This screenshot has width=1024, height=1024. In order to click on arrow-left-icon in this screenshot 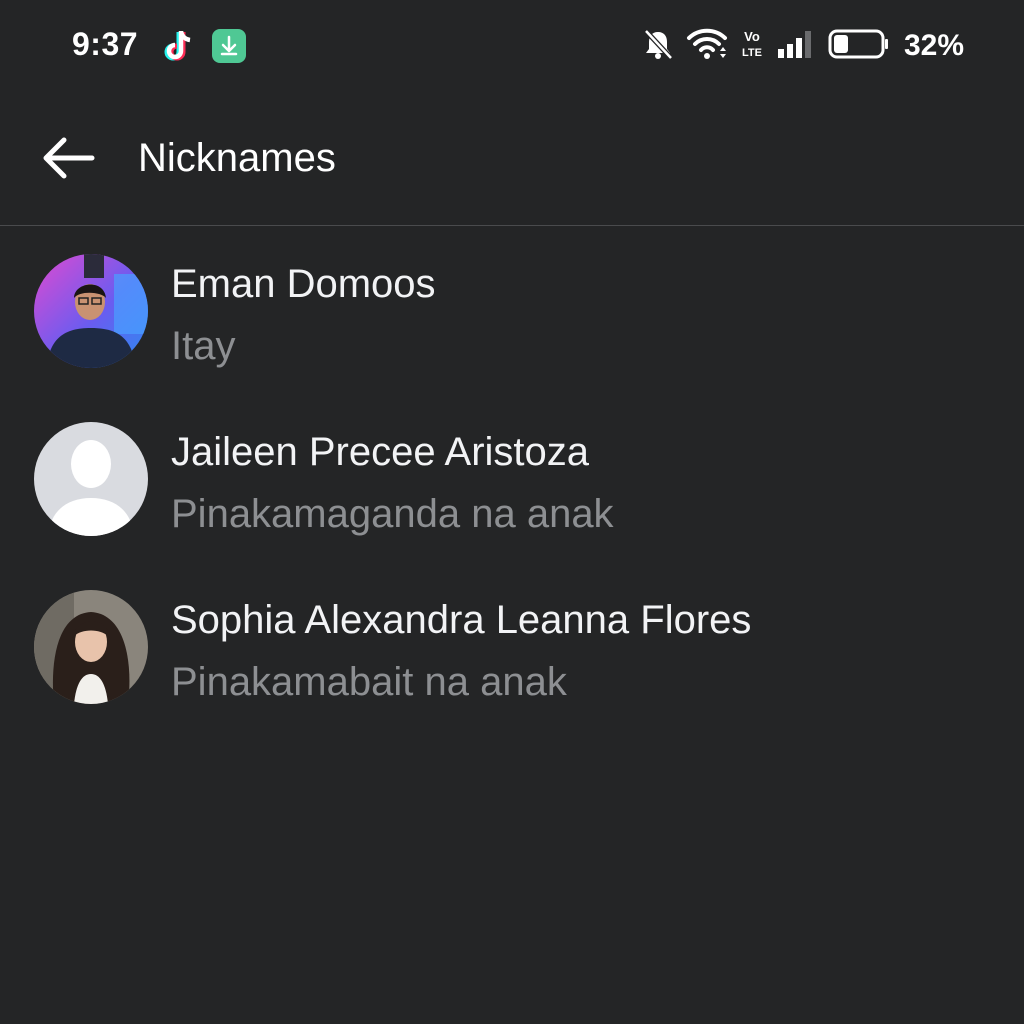, I will do `click(68, 160)`.